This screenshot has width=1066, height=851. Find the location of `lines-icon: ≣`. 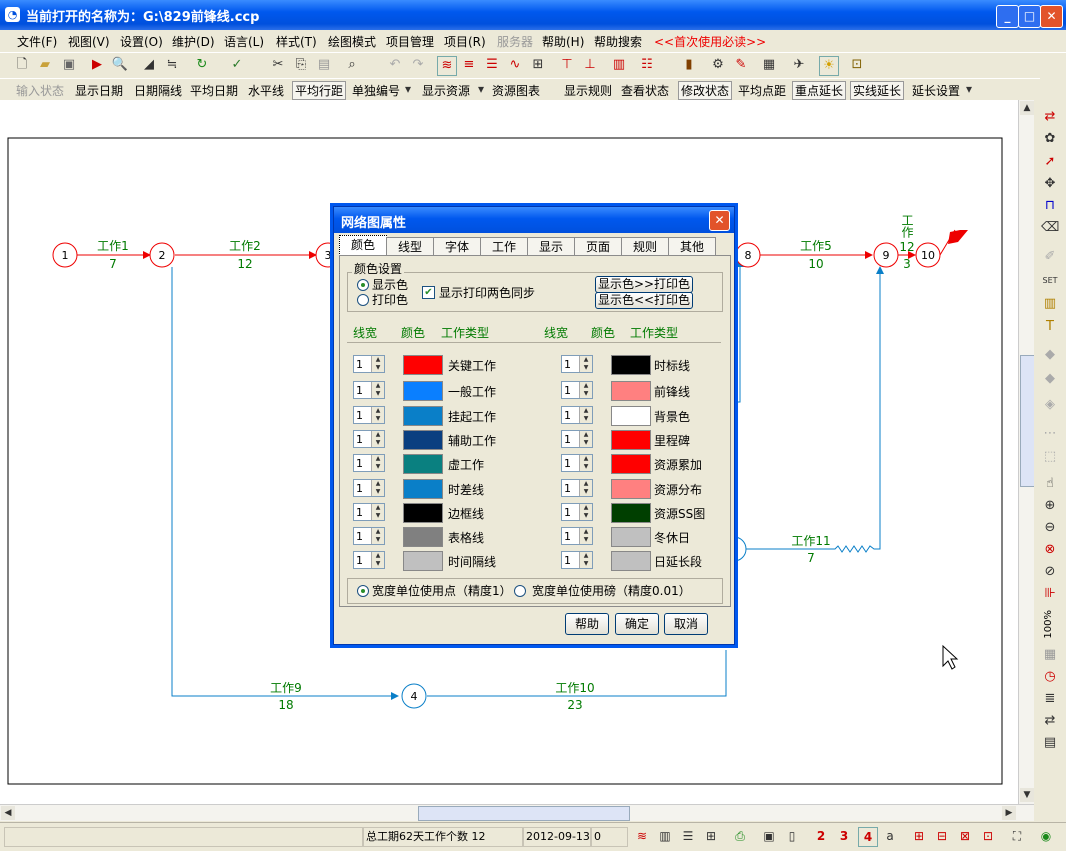

lines-icon: ≣ is located at coordinates (1050, 699).